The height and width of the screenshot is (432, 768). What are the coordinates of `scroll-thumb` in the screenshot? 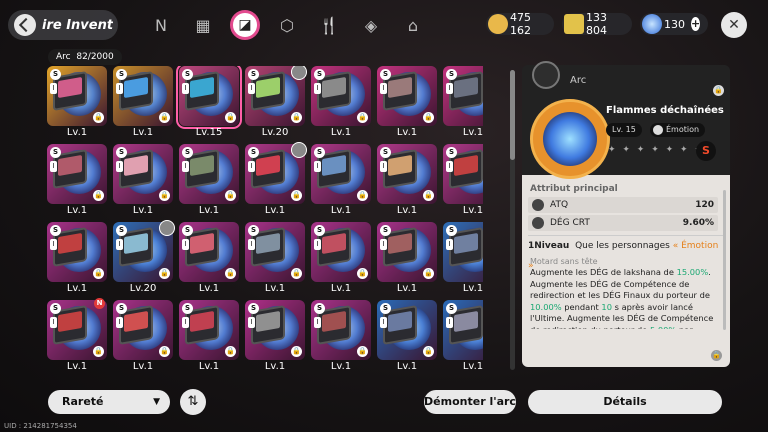 It's located at (512, 115).